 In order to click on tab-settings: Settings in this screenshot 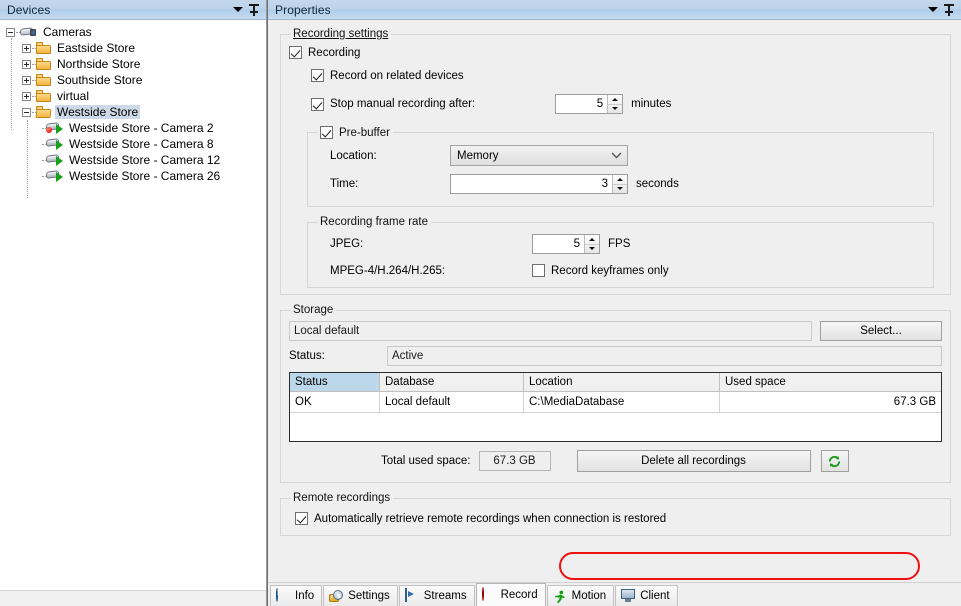, I will do `click(360, 595)`.